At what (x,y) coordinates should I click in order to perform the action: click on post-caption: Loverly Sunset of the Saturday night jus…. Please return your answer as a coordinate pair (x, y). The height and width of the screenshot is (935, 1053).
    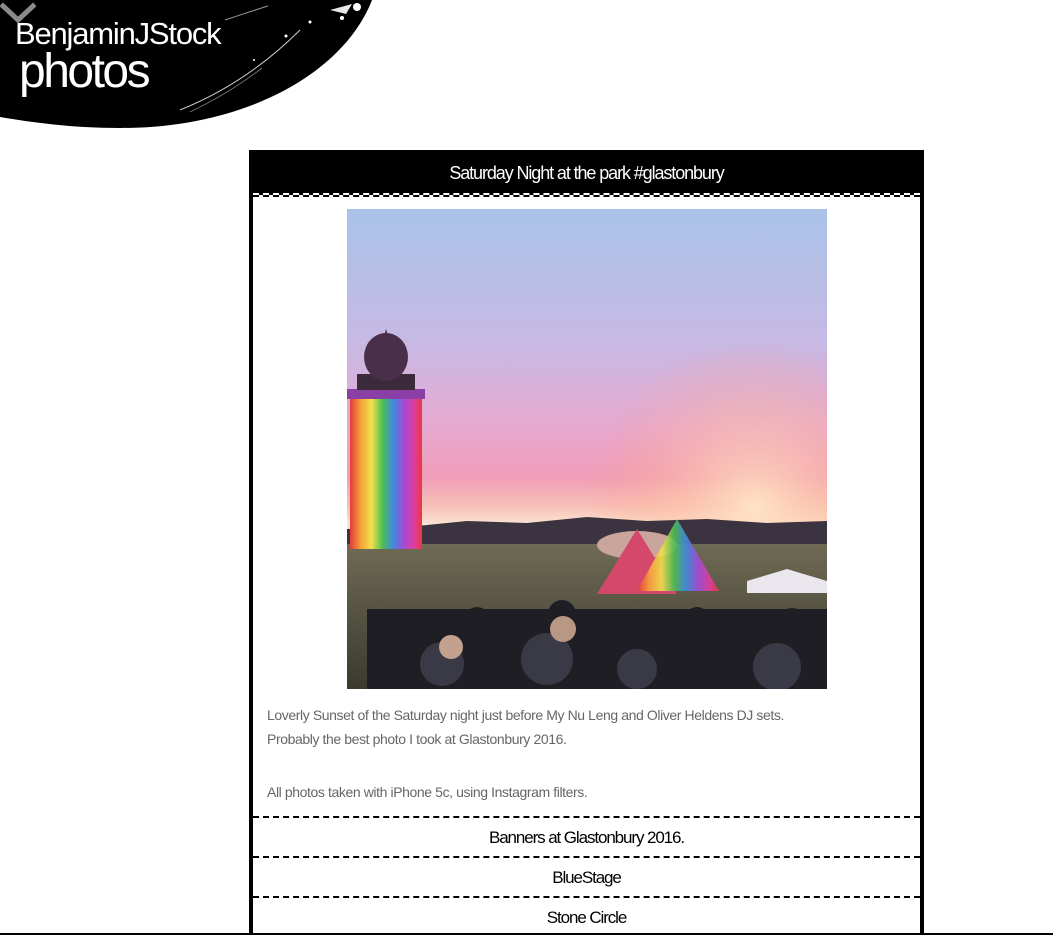
    Looking at the image, I should click on (586, 753).